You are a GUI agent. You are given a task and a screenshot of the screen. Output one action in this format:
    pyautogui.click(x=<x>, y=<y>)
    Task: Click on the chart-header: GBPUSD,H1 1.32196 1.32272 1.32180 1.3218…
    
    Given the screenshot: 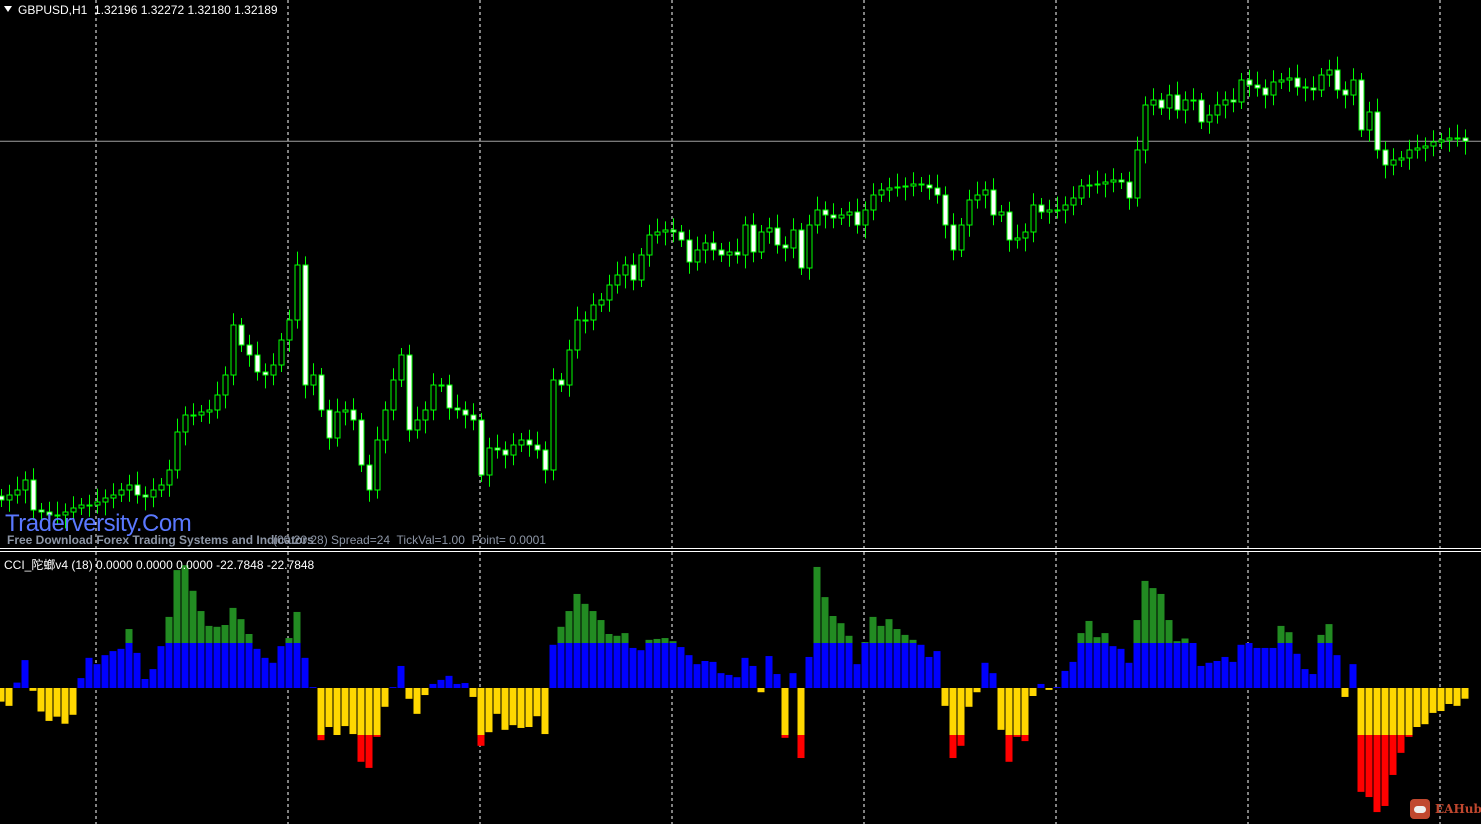 What is the action you would take?
    pyautogui.click(x=141, y=10)
    